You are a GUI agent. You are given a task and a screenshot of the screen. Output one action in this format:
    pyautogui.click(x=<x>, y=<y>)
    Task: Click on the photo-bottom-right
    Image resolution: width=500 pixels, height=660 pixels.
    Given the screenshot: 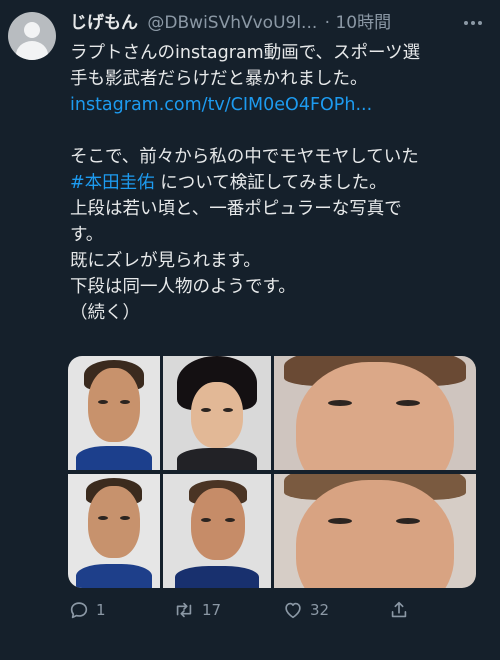 What is the action you would take?
    pyautogui.click(x=375, y=531)
    